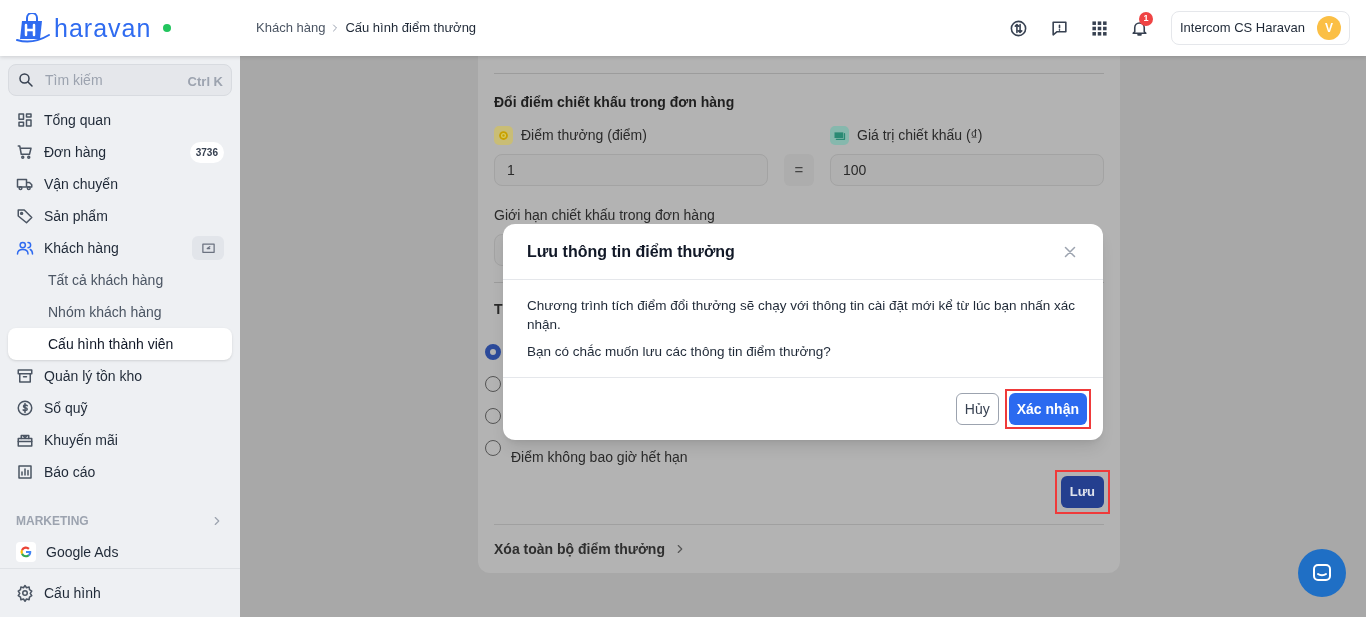 The width and height of the screenshot is (1366, 617). I want to click on nav-item: Sản phẩm, so click(120, 216).